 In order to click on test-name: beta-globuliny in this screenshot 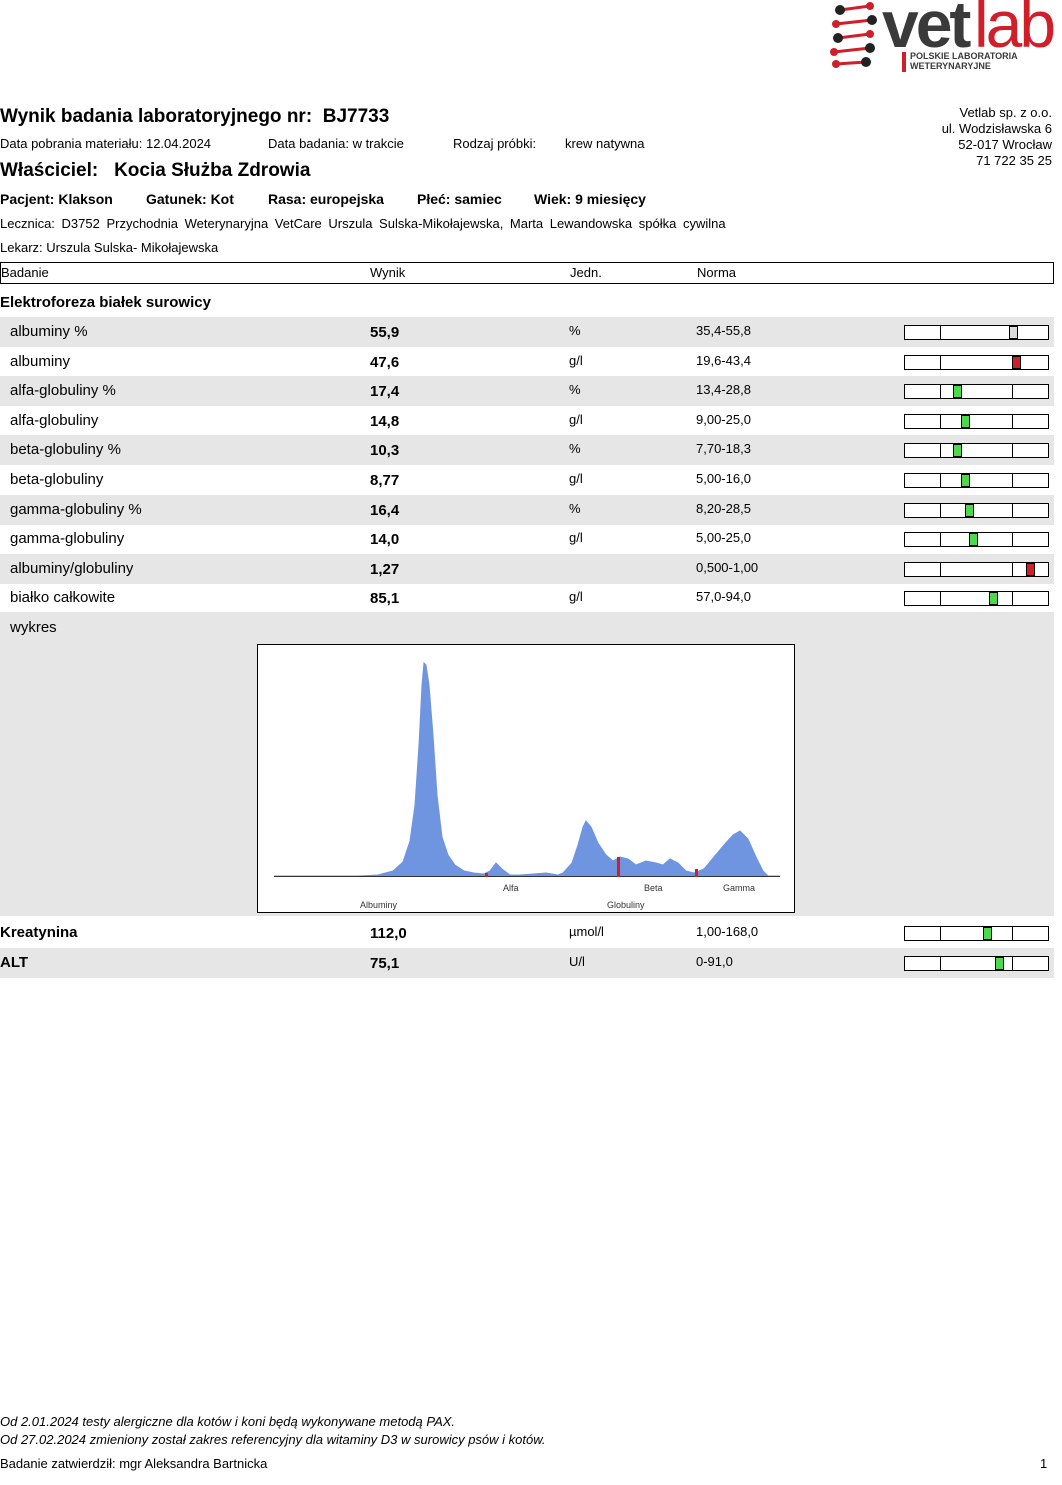, I will do `click(57, 479)`.